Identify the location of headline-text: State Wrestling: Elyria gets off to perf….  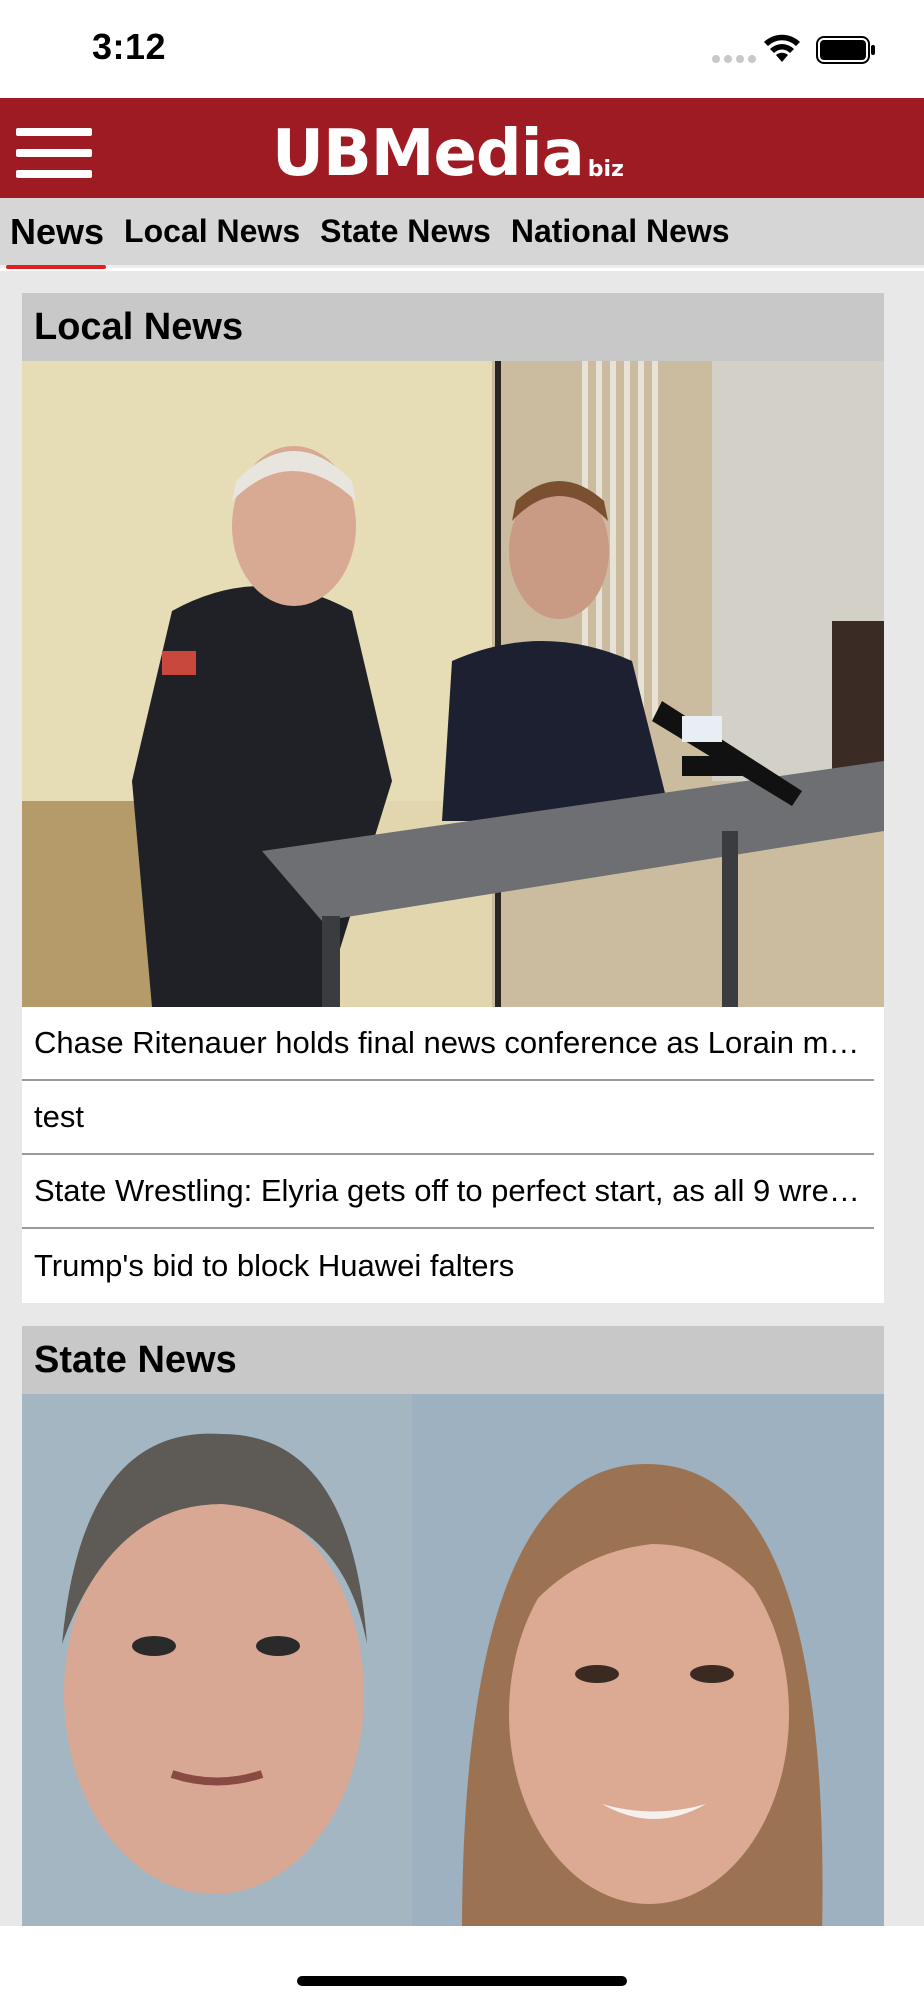
(448, 1190).